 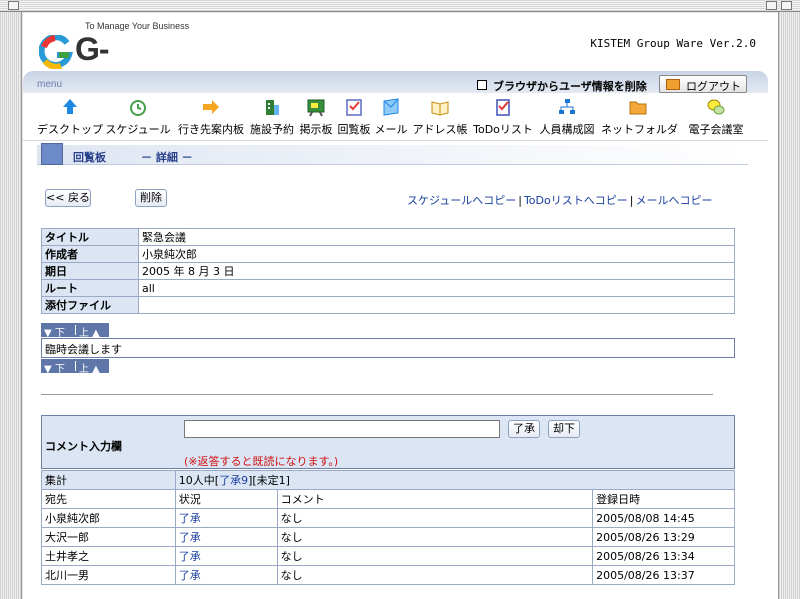 What do you see at coordinates (663, 556) in the screenshot?
I see `registered-date: 2005/08/26 13:34` at bounding box center [663, 556].